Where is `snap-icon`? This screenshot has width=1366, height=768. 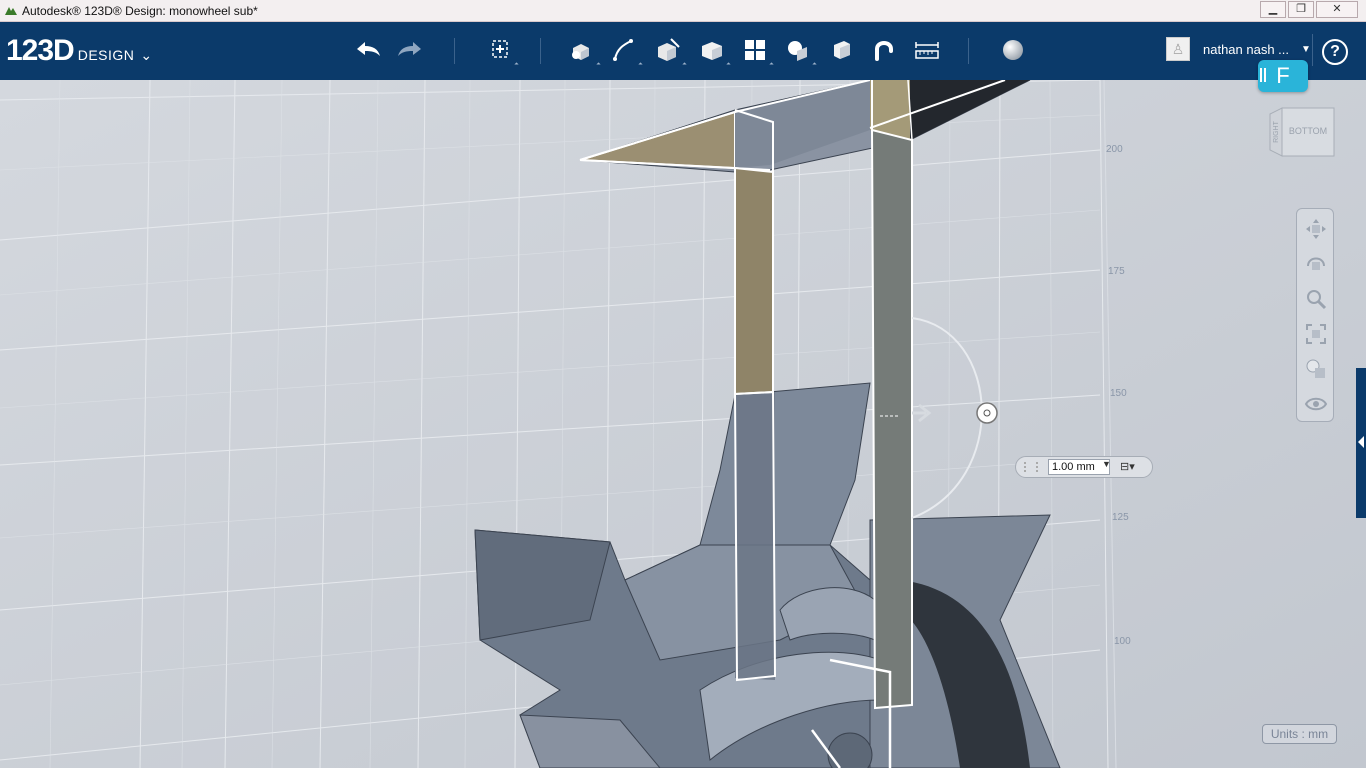
snap-icon is located at coordinates (884, 51).